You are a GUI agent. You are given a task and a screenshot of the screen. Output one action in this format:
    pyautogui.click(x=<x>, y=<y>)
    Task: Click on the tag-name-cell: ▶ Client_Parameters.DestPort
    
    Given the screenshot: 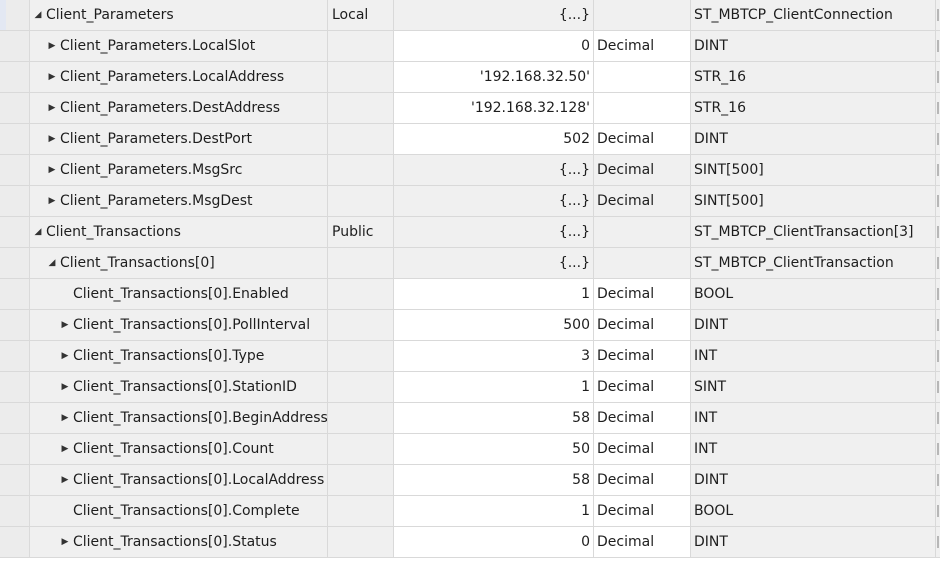 What is the action you would take?
    pyautogui.click(x=179, y=139)
    